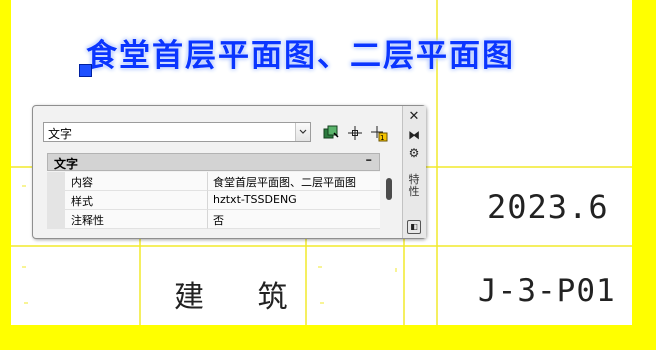 The width and height of the screenshot is (656, 350). I want to click on text-category-header: 文字 –, so click(213, 162).